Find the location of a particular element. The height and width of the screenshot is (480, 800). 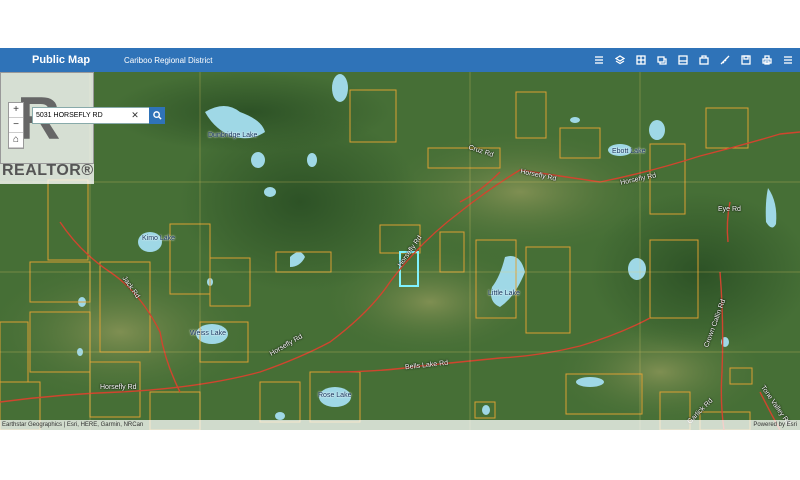

layers-icon is located at coordinates (620, 60).